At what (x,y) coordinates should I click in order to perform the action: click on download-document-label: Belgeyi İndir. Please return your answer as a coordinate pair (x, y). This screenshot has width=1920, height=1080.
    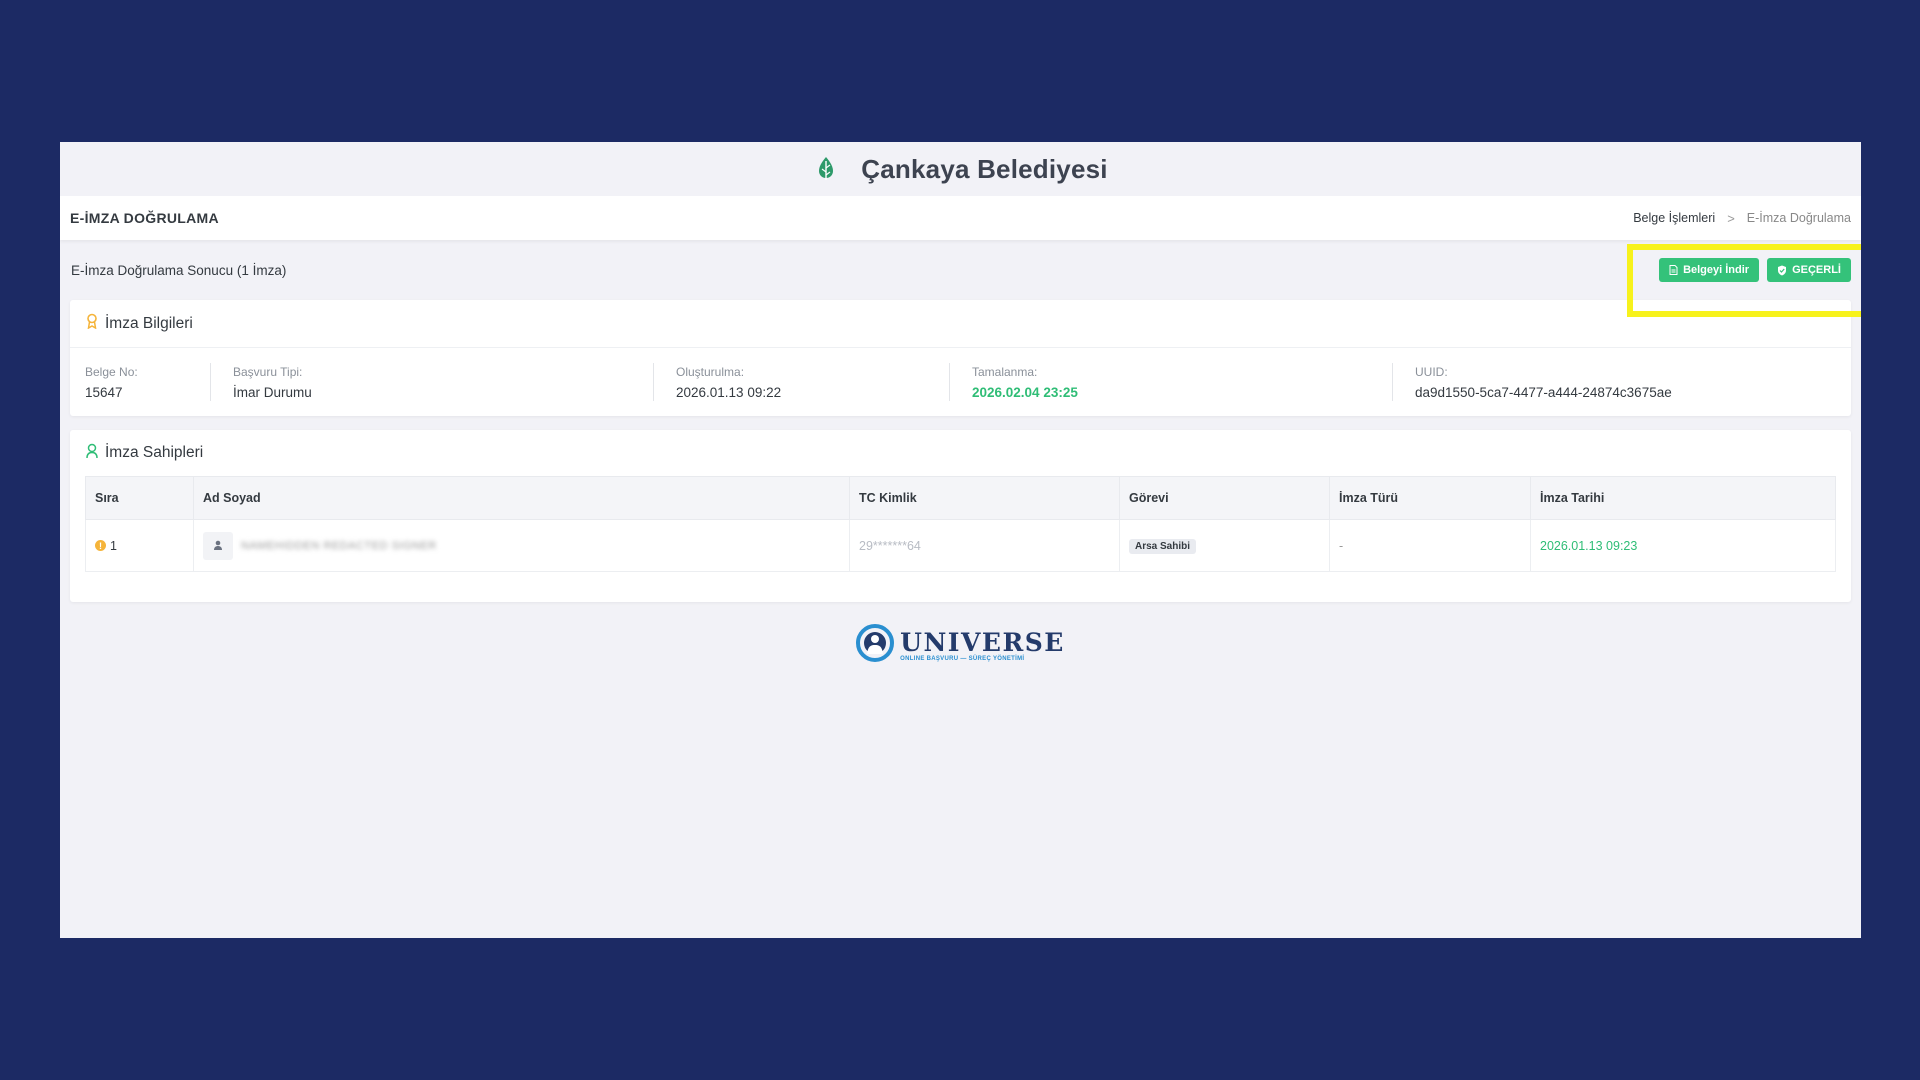
    Looking at the image, I should click on (1716, 270).